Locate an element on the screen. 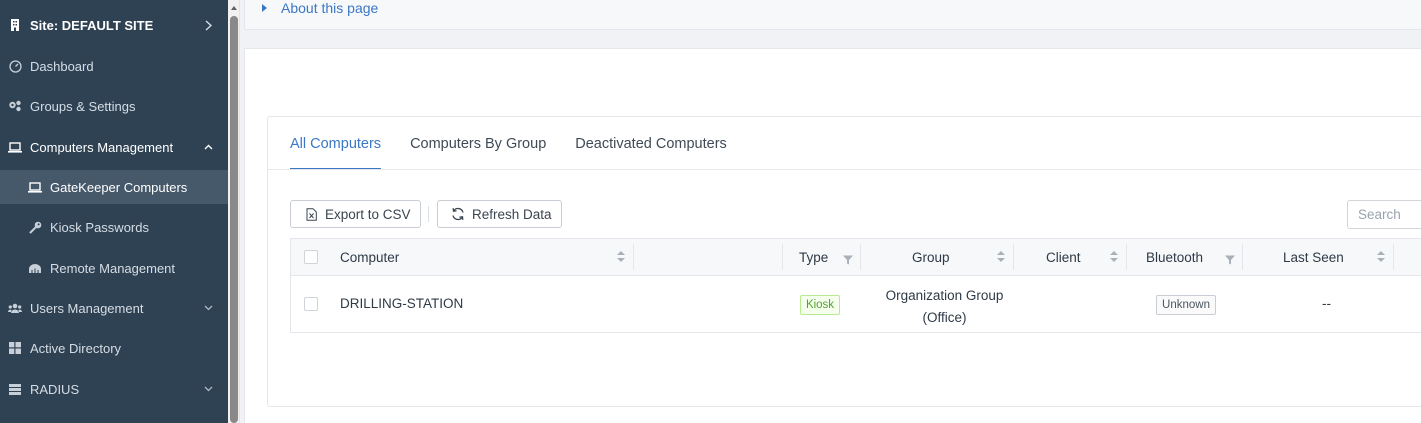 This screenshot has height=423, width=1421. type-badge: Kiosk is located at coordinates (820, 305).